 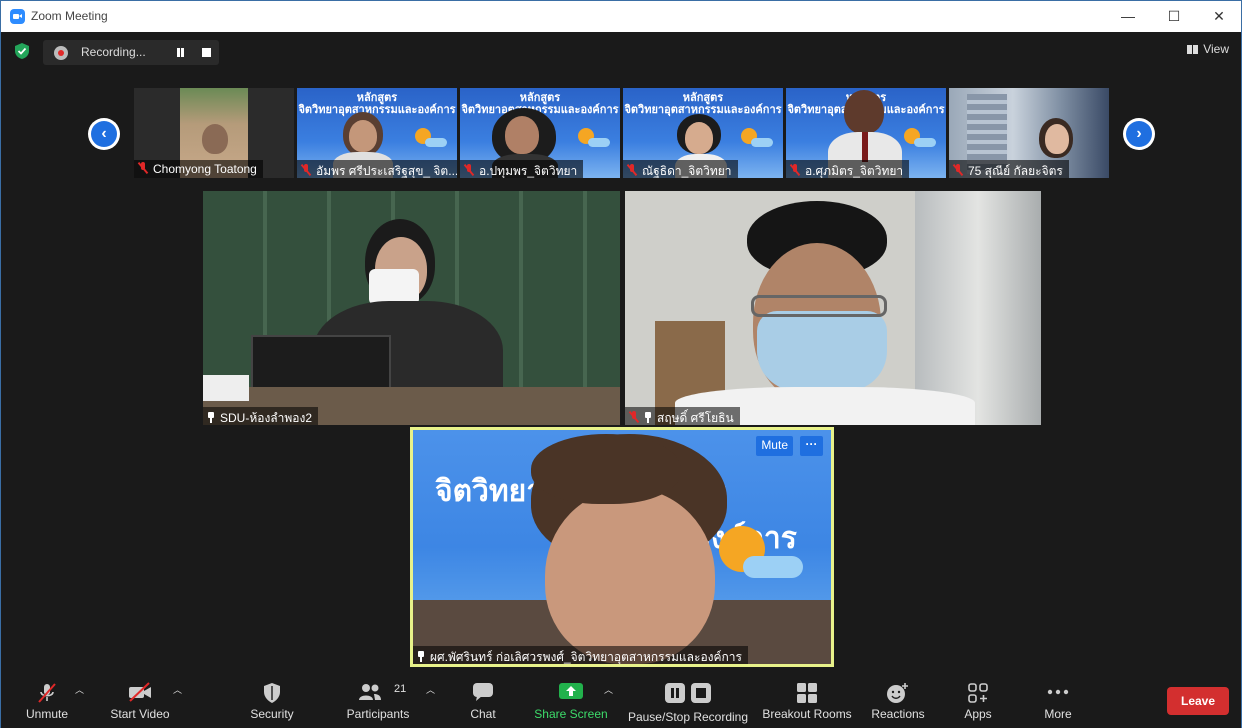 I want to click on breakout-rooms-button: Breakout Rooms, so click(x=807, y=700).